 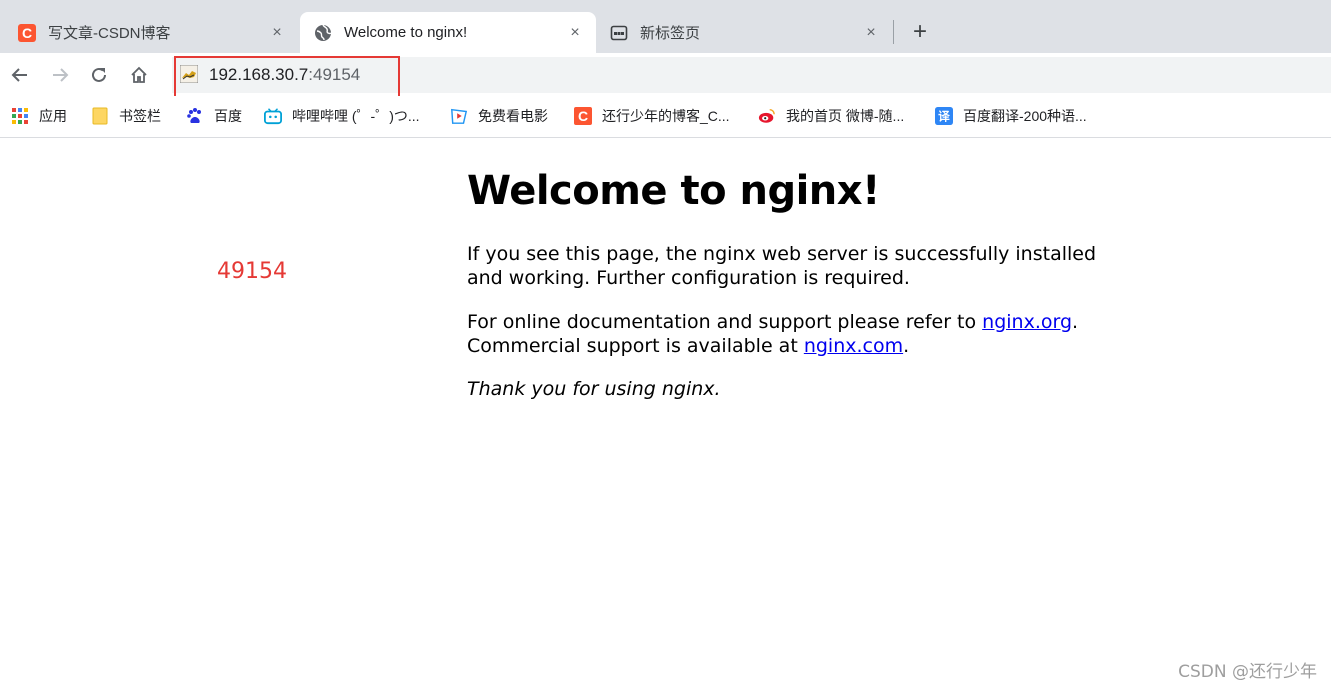 I want to click on nginx-com-link: nginx.com, so click(x=853, y=346).